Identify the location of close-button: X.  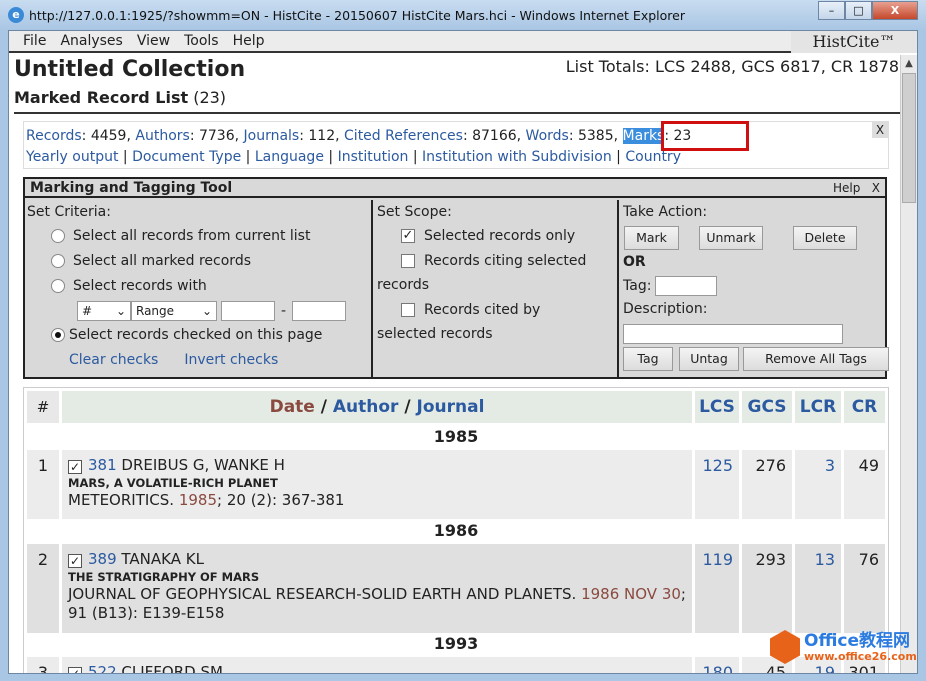
(895, 10).